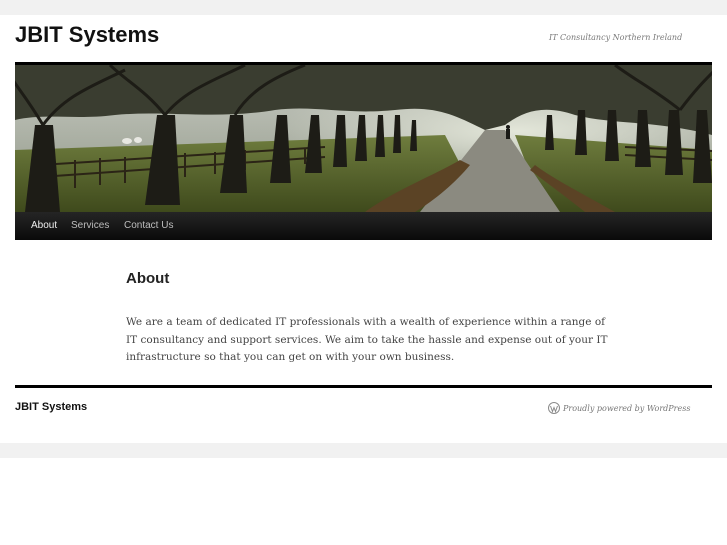 The image size is (727, 545). Describe the element at coordinates (90, 226) in the screenshot. I see `nav-item-services: Services` at that location.